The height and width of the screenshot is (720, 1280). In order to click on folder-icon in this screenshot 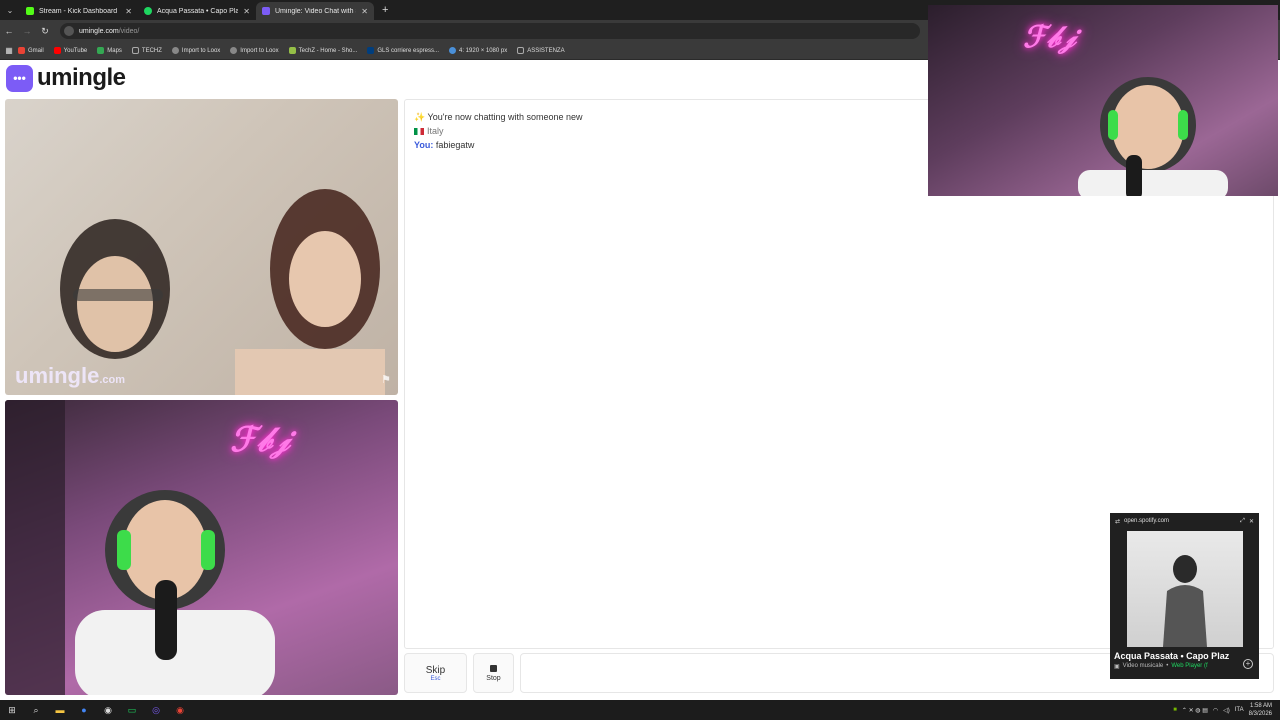, I will do `click(135, 50)`.